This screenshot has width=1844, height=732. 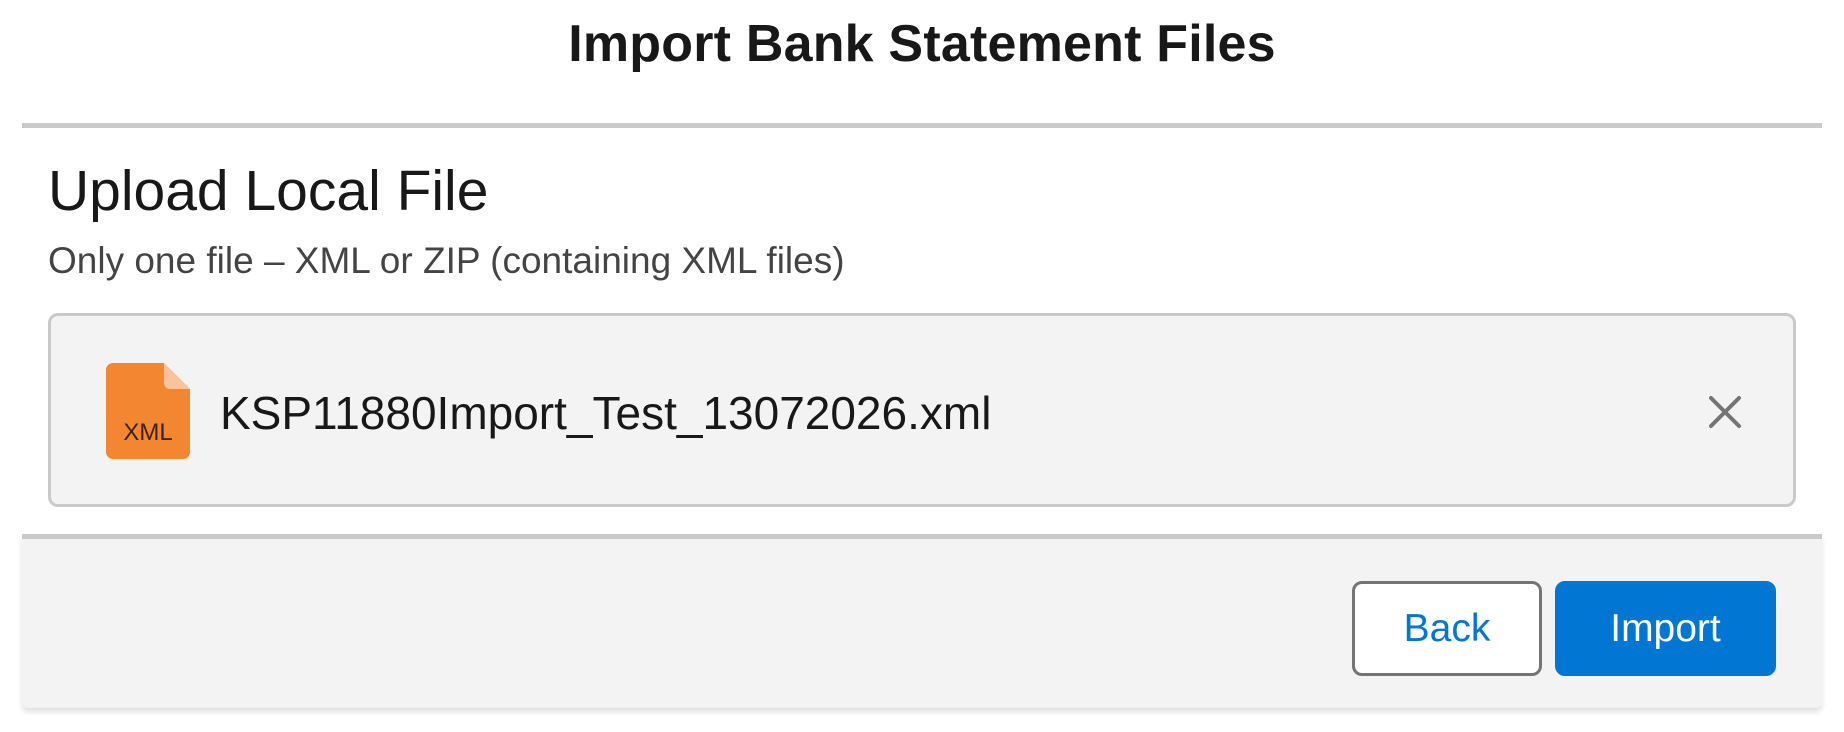 I want to click on remove-file-button, so click(x=1725, y=412).